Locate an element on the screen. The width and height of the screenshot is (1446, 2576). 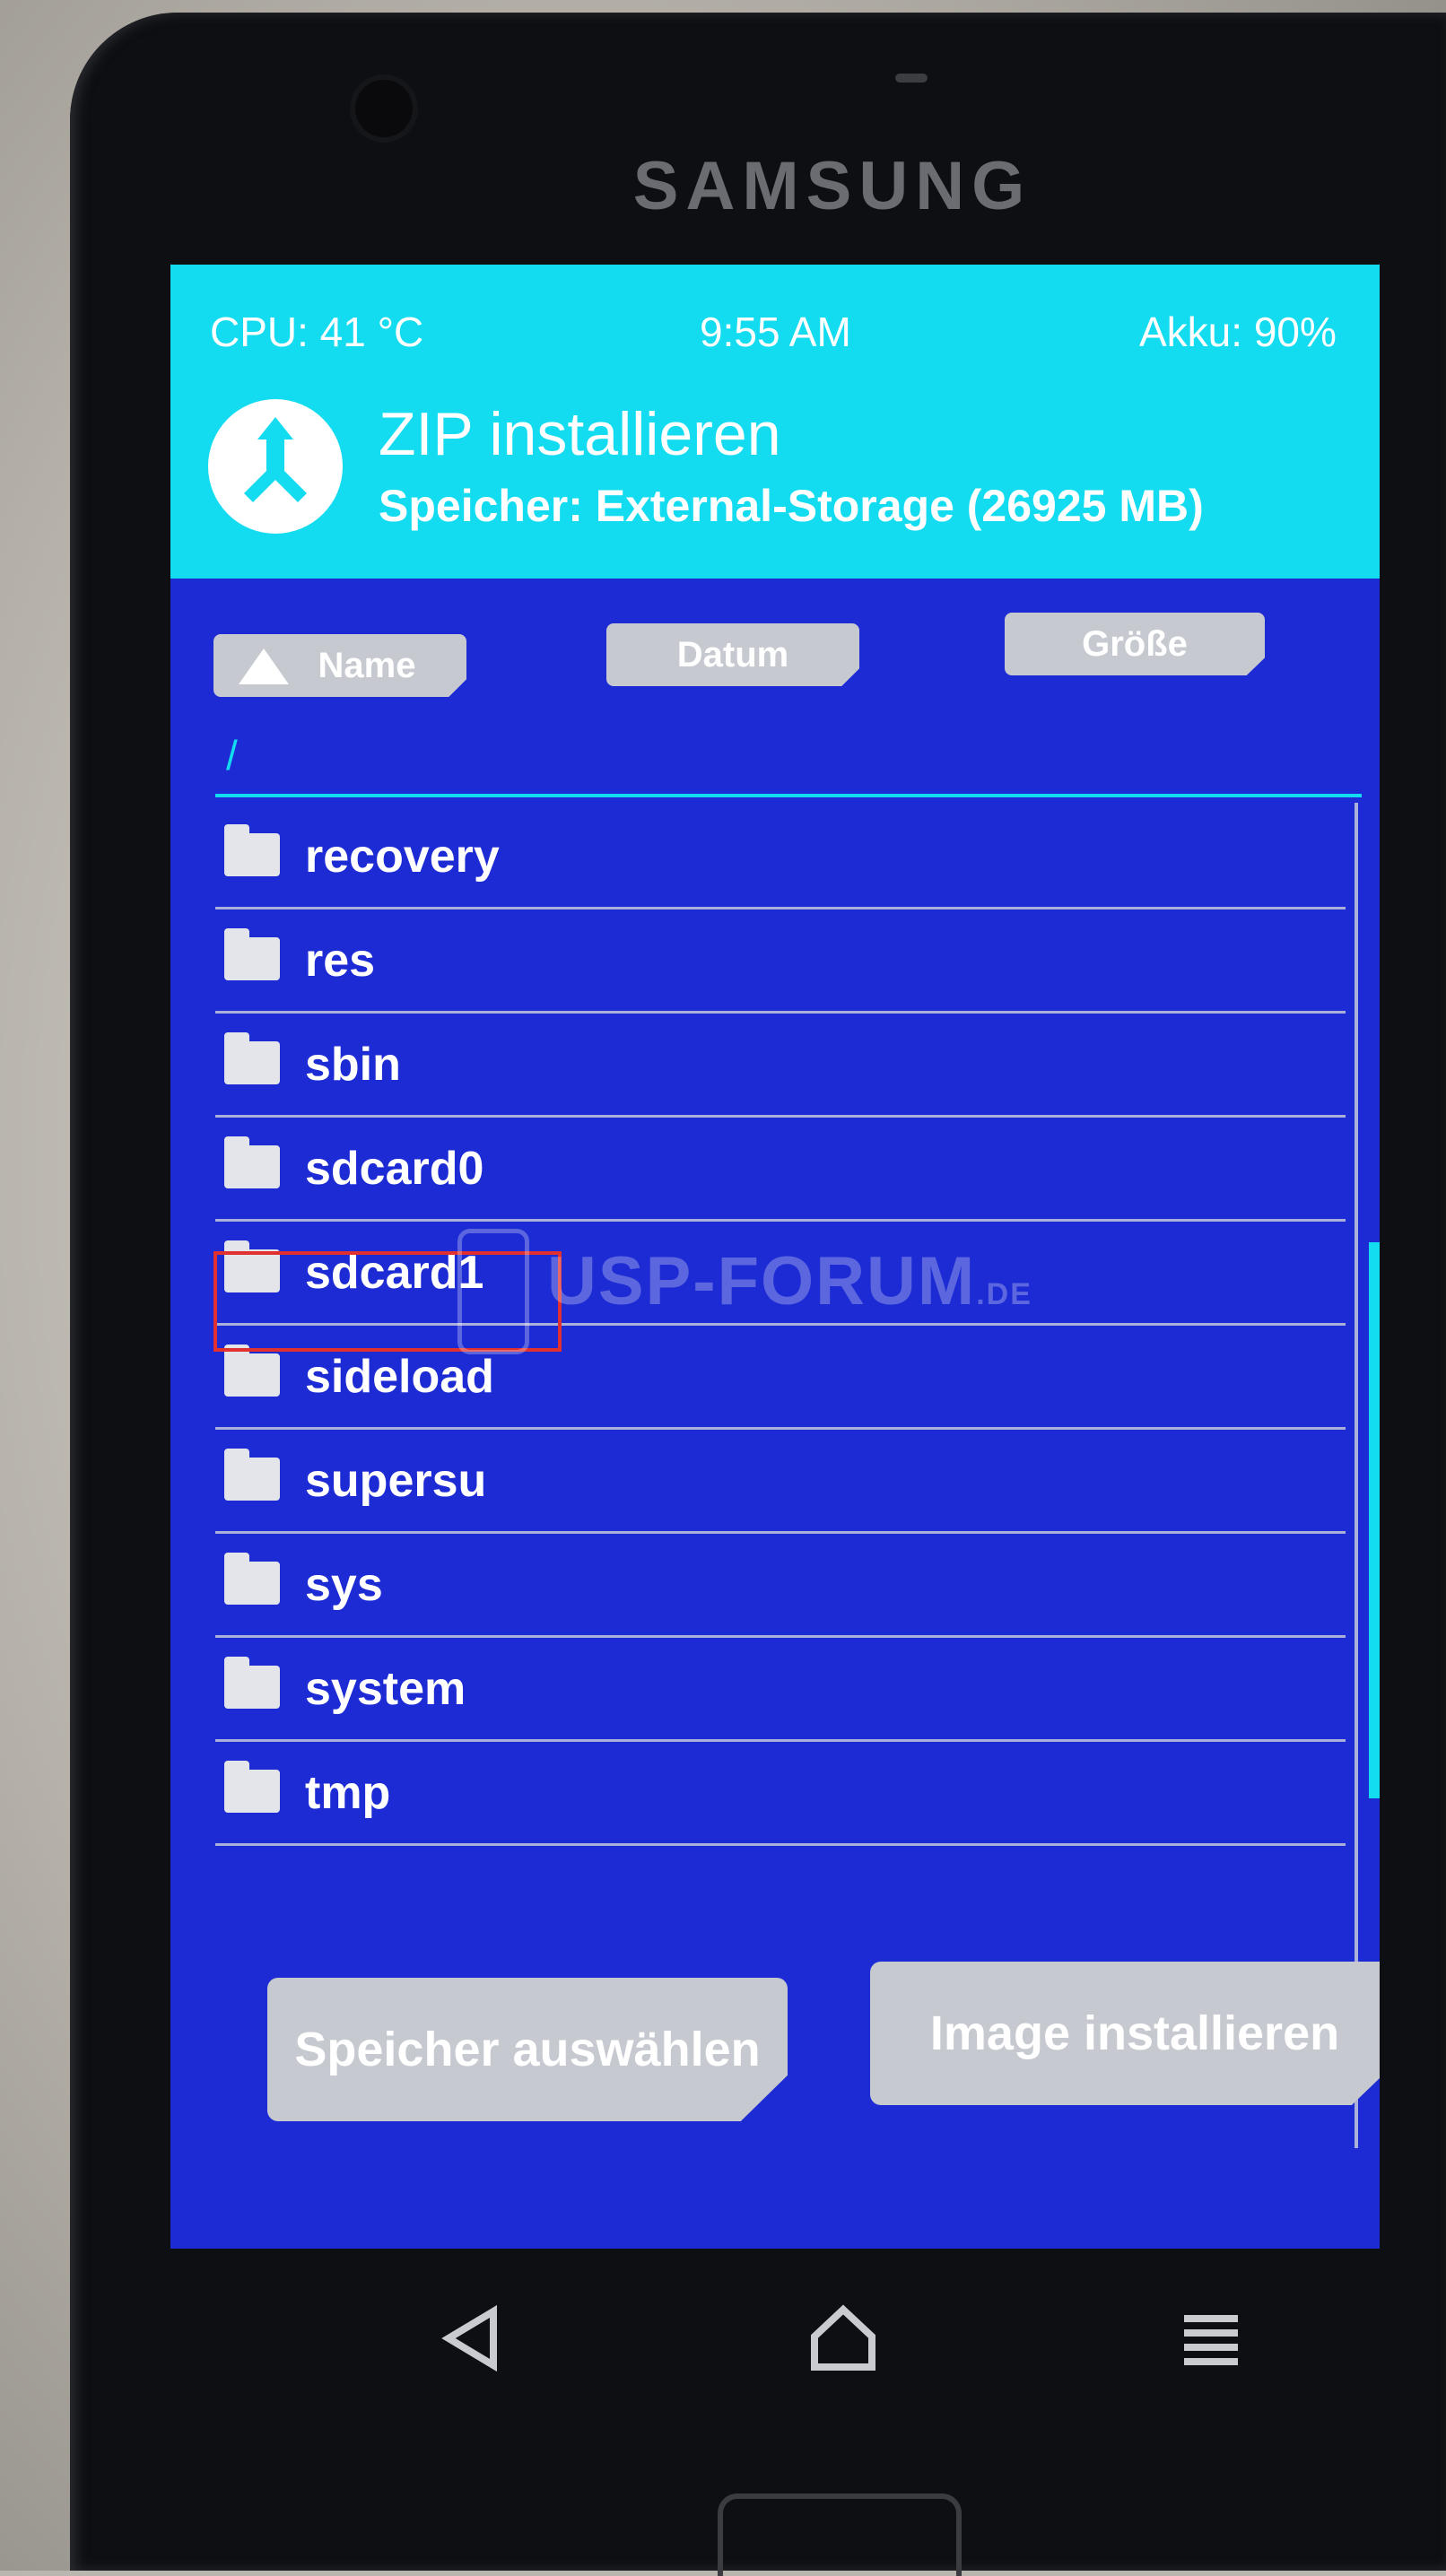
sort-by-date-button: Datum is located at coordinates (732, 654).